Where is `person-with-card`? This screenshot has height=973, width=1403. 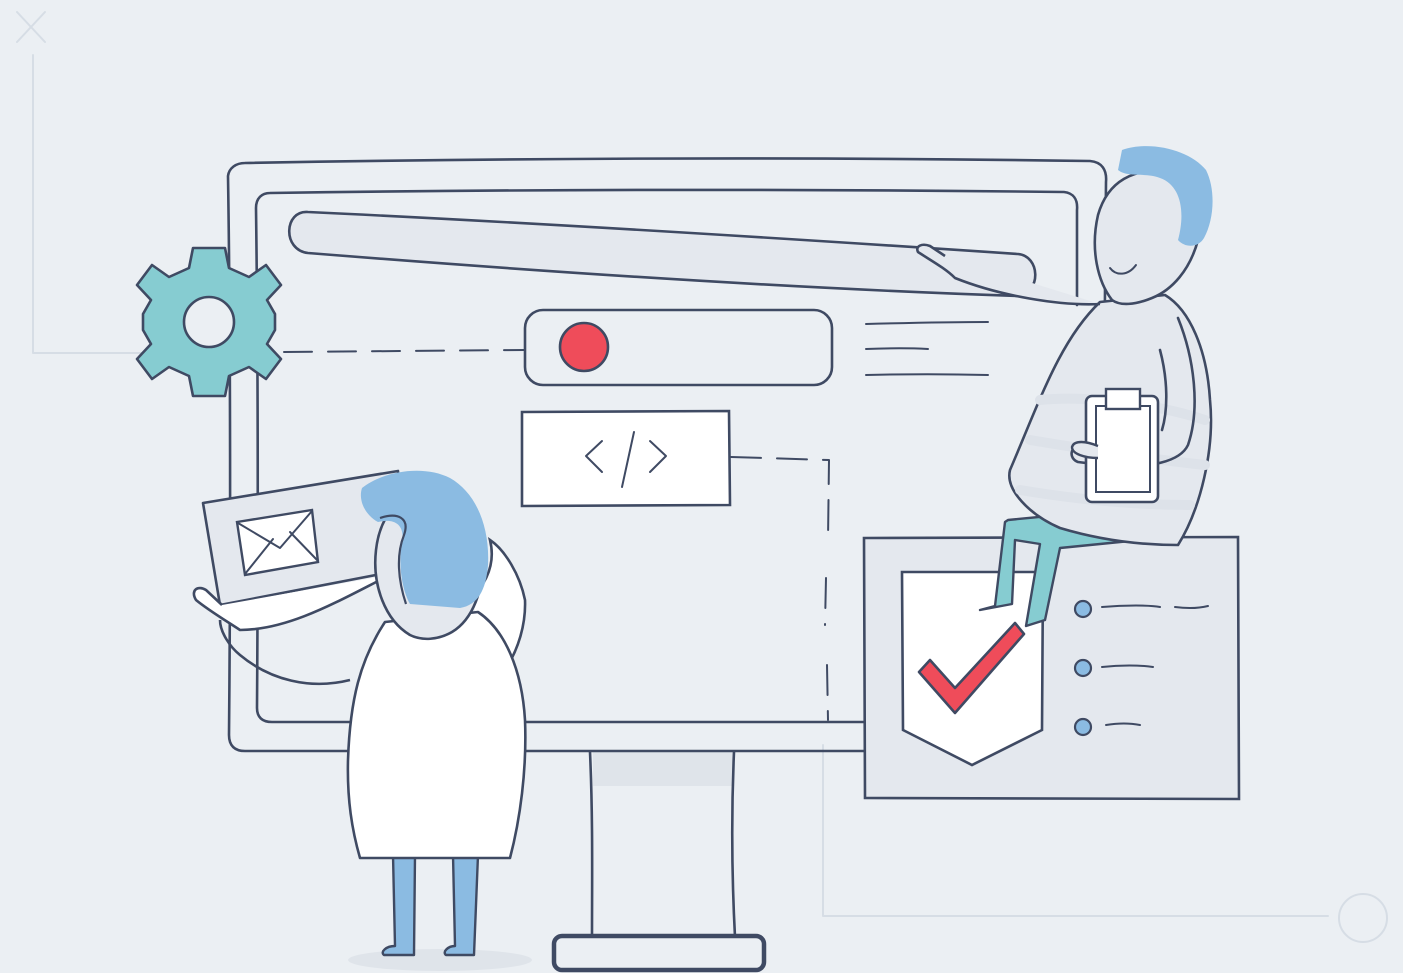
person-with-card is located at coordinates (362, 720).